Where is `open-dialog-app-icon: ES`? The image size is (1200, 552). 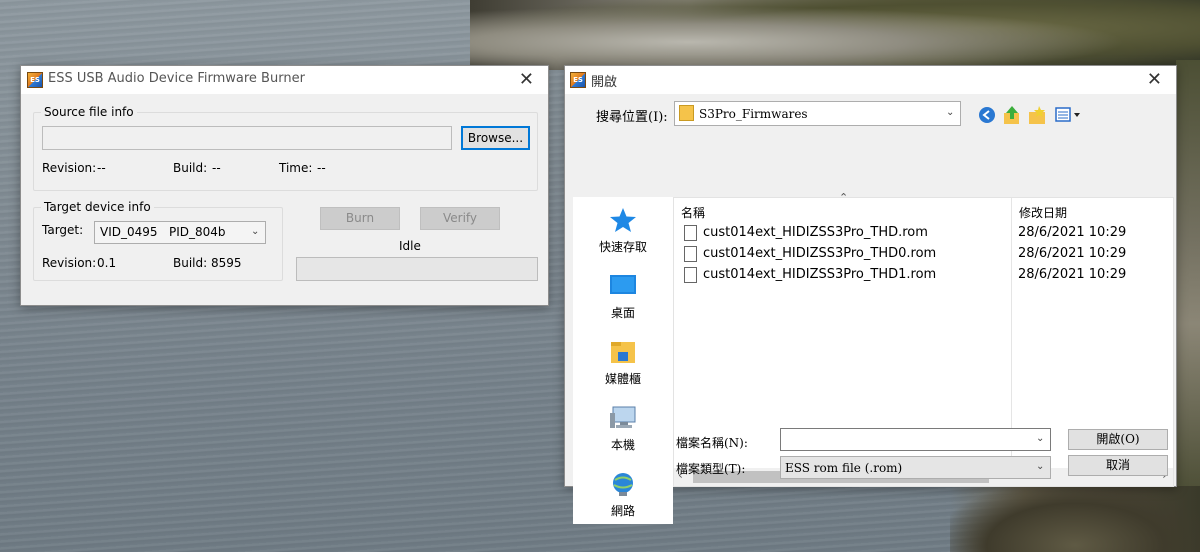
open-dialog-app-icon: ES is located at coordinates (578, 80).